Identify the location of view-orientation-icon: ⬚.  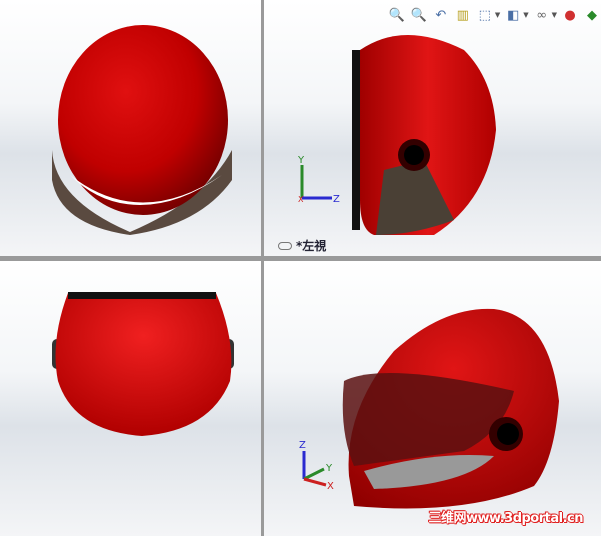
(485, 15).